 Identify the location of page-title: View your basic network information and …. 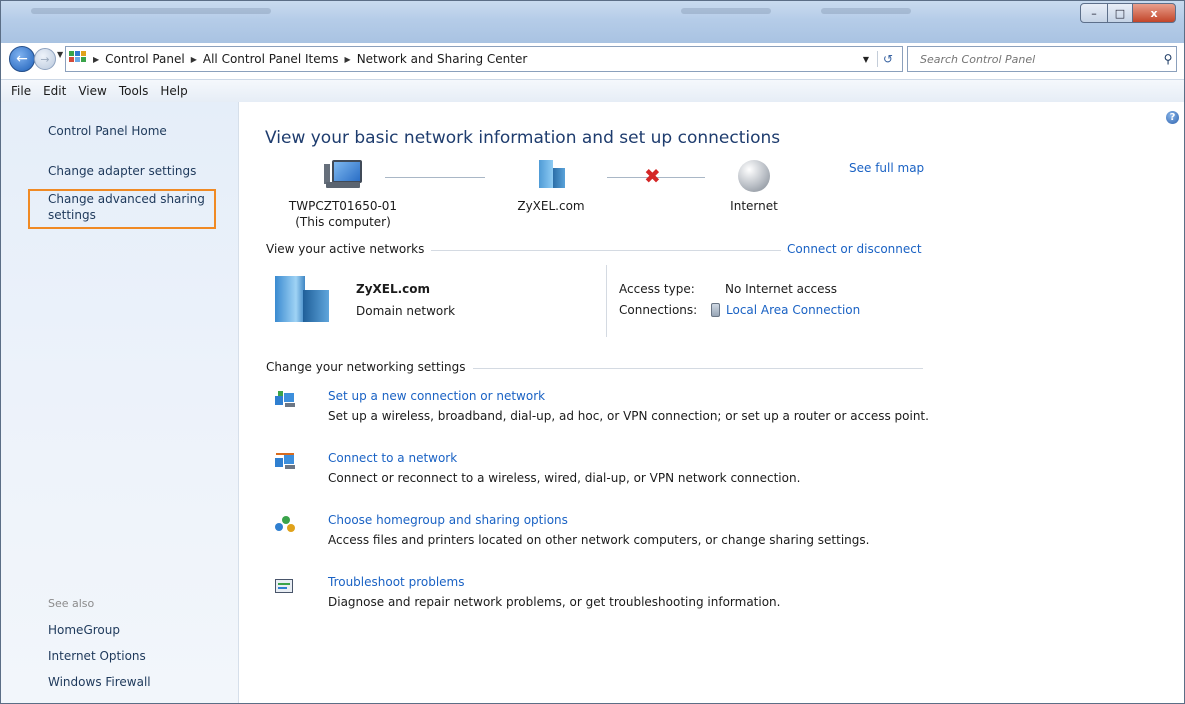
(523, 138).